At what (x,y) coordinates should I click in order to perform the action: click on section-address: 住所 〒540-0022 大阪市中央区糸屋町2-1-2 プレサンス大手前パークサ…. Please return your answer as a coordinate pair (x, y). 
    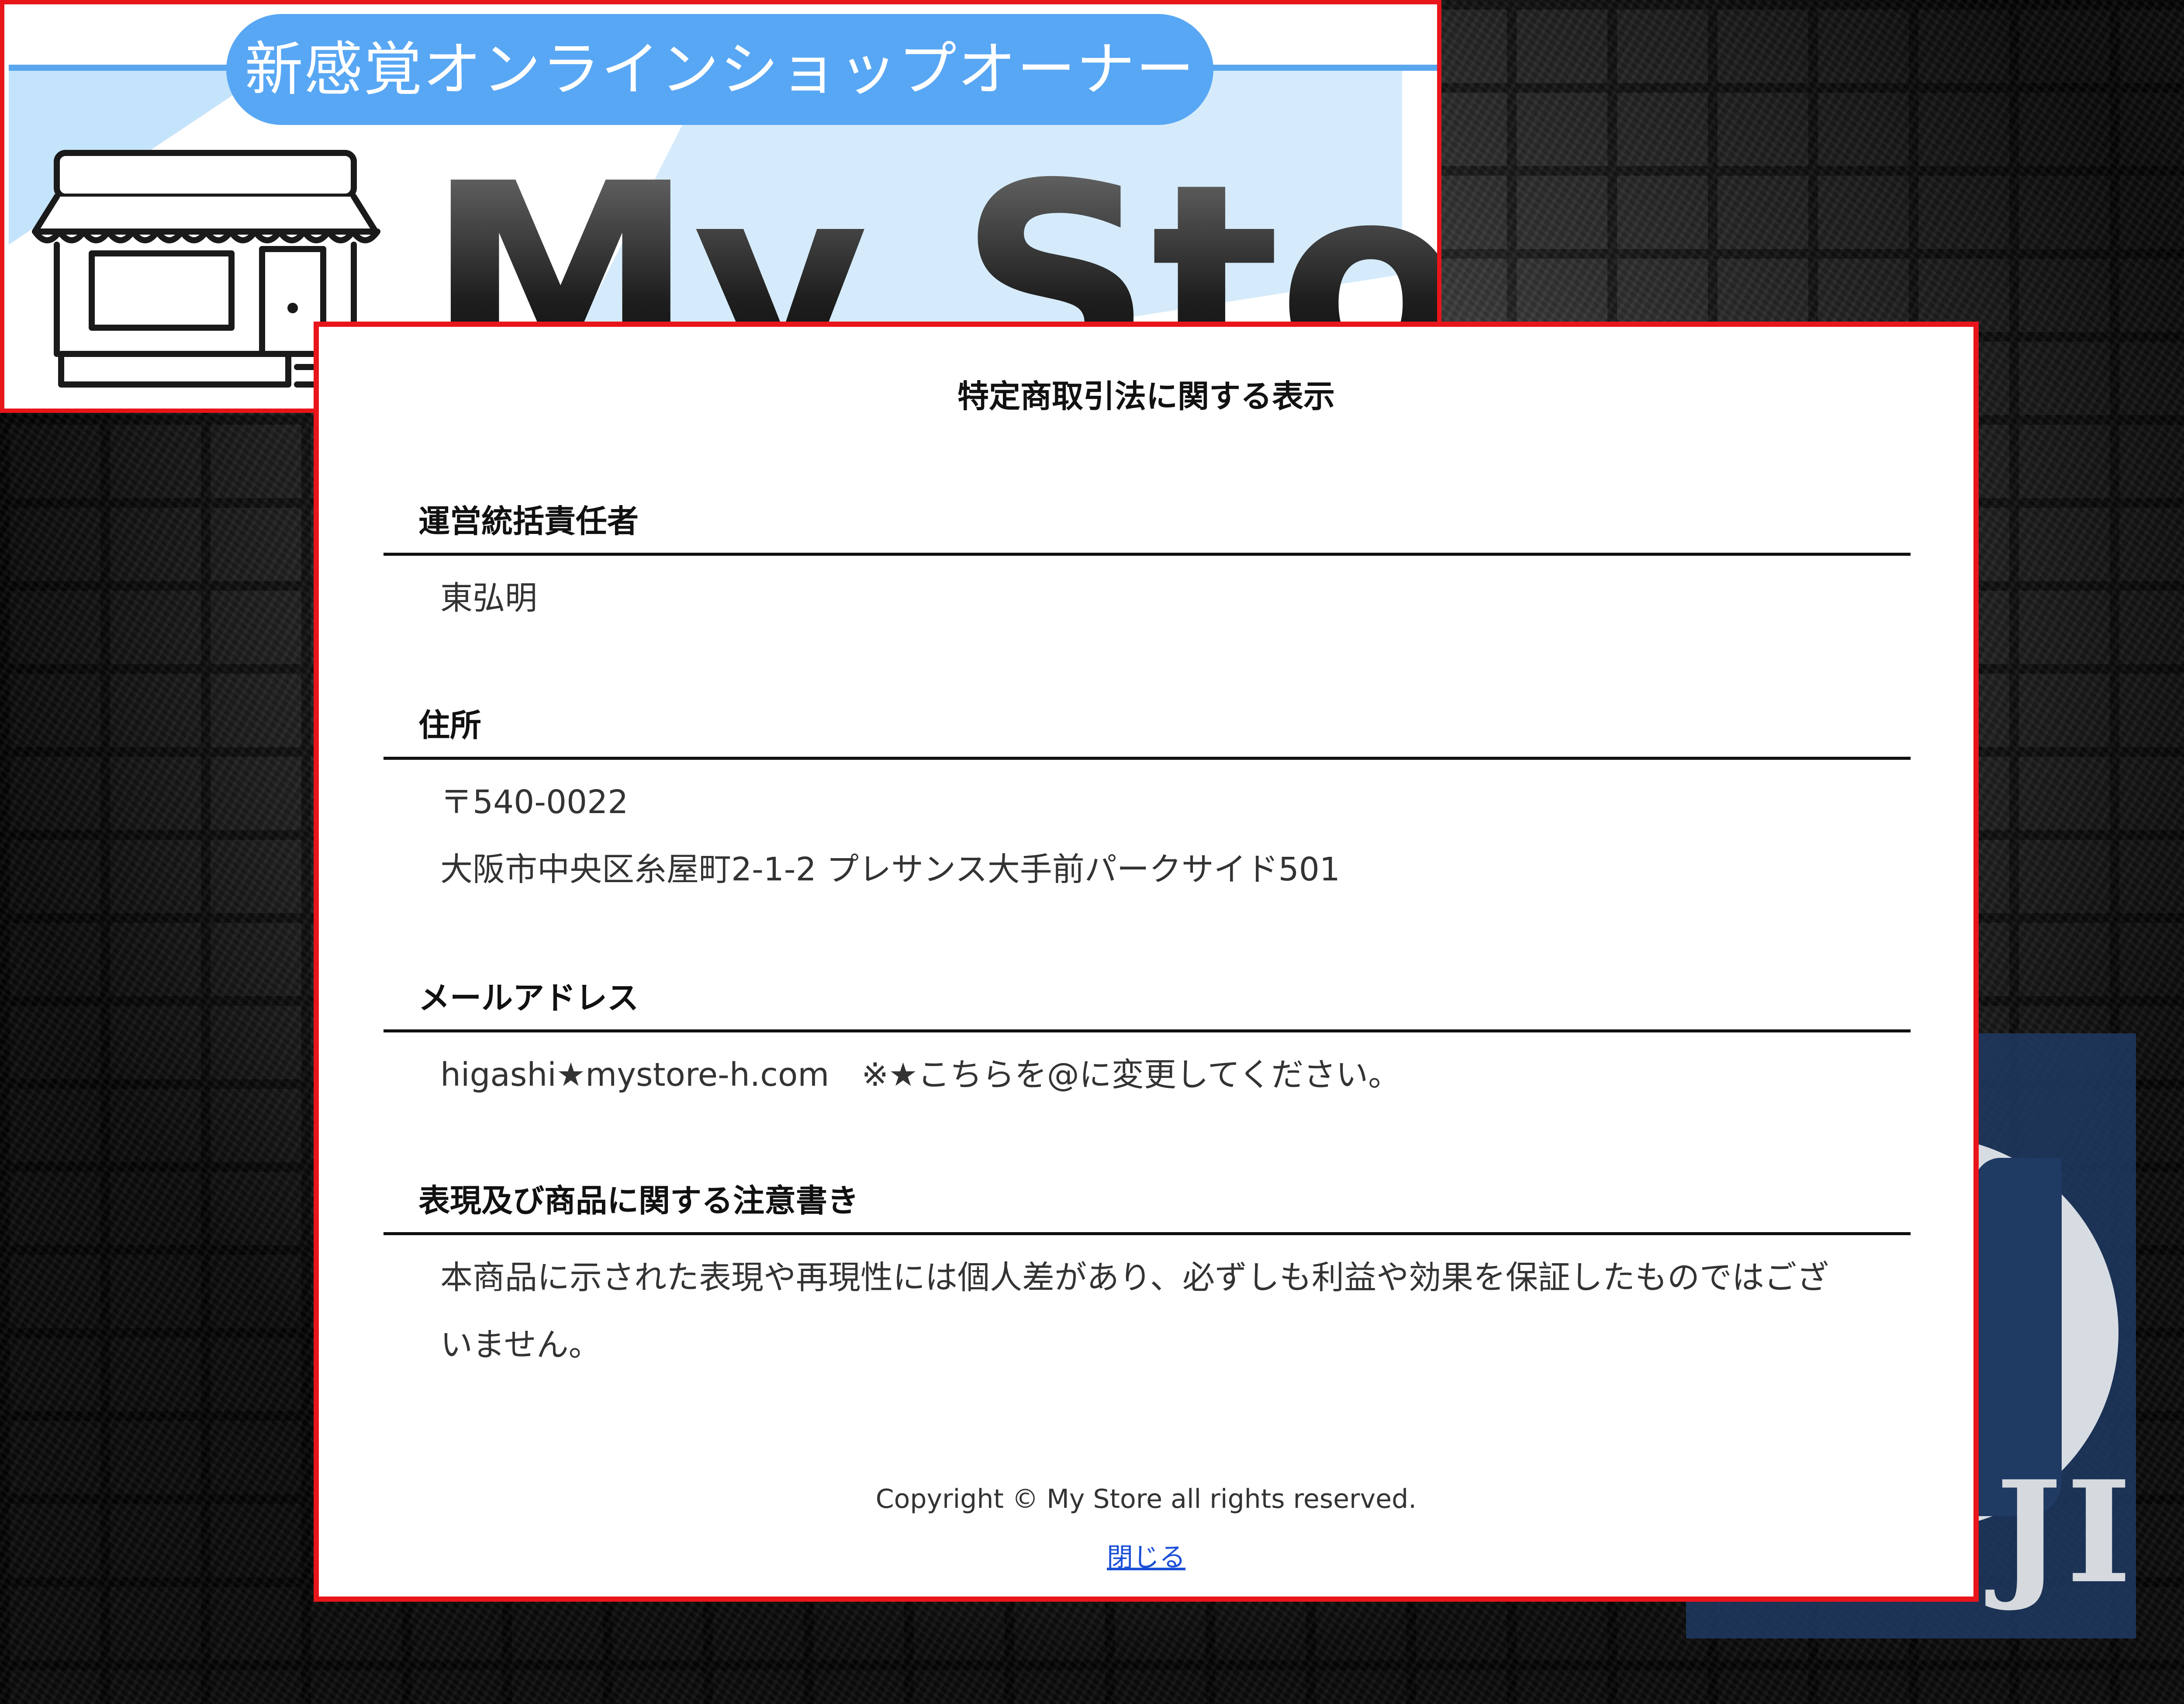
    Looking at the image, I should click on (1147, 801).